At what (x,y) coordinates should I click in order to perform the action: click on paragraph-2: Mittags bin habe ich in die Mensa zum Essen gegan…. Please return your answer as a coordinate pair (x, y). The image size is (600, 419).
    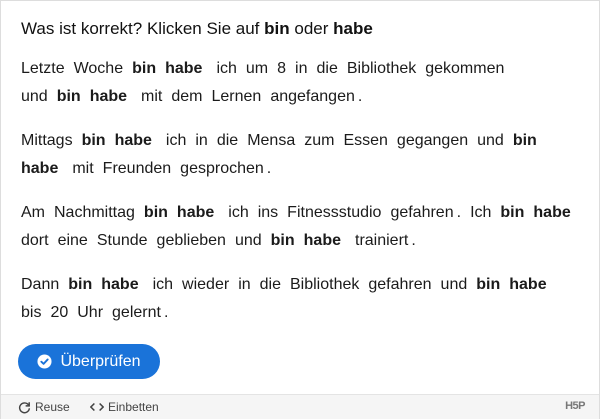
    Looking at the image, I should click on (301, 155).